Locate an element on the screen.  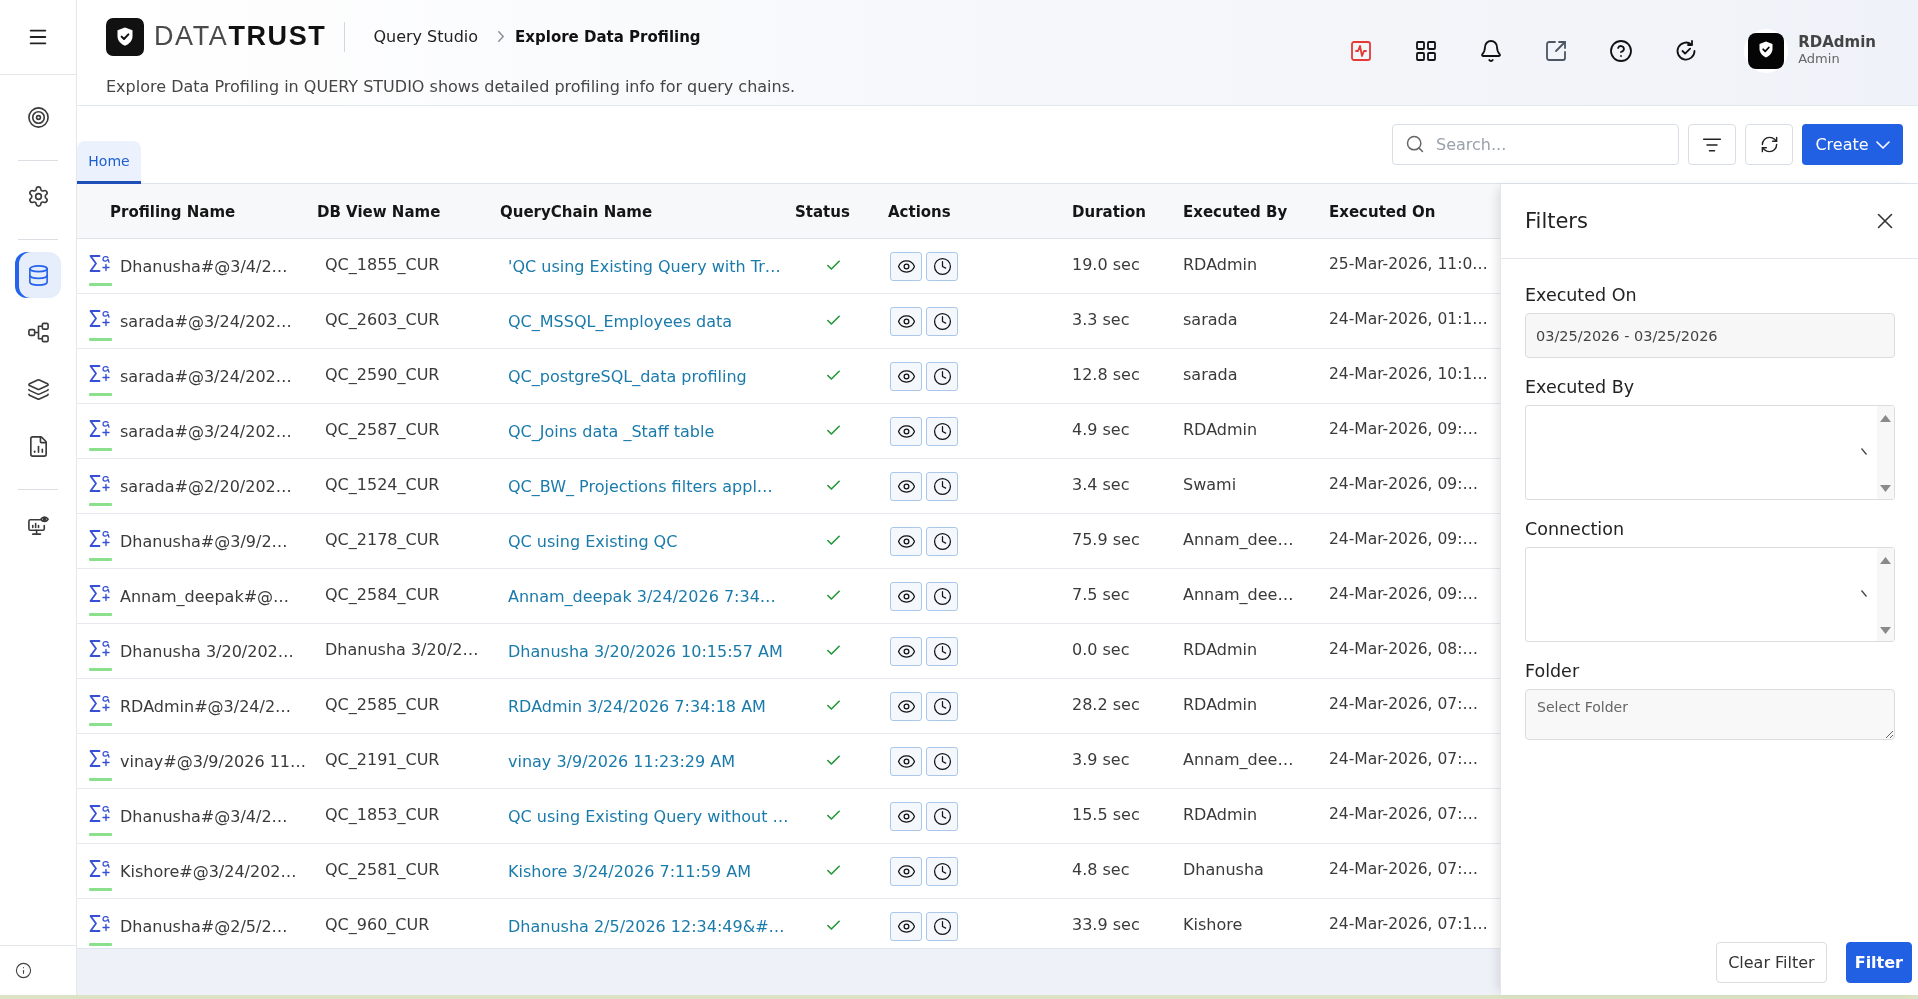
field-label: Folder is located at coordinates (1552, 671).